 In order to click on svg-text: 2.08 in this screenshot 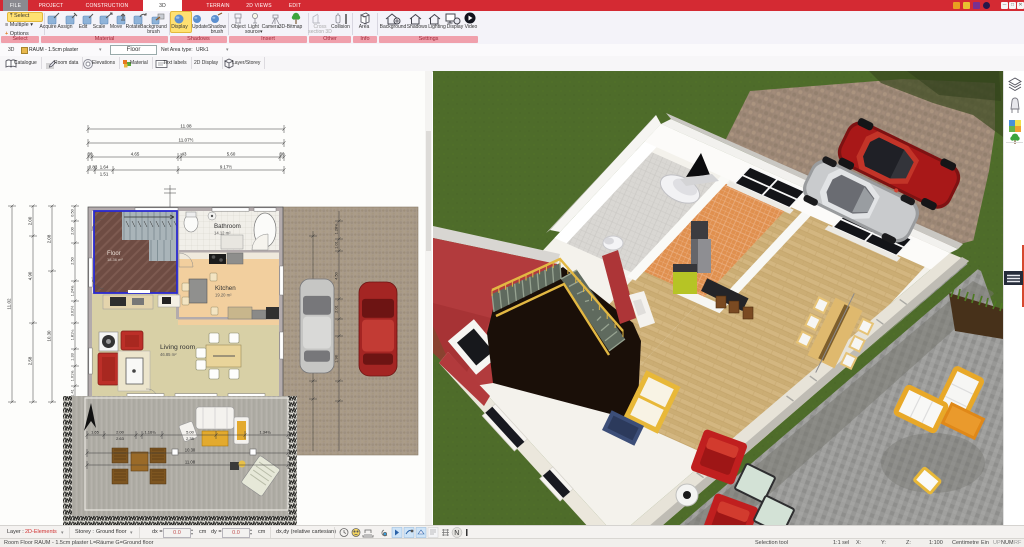, I will do `click(49, 238)`.